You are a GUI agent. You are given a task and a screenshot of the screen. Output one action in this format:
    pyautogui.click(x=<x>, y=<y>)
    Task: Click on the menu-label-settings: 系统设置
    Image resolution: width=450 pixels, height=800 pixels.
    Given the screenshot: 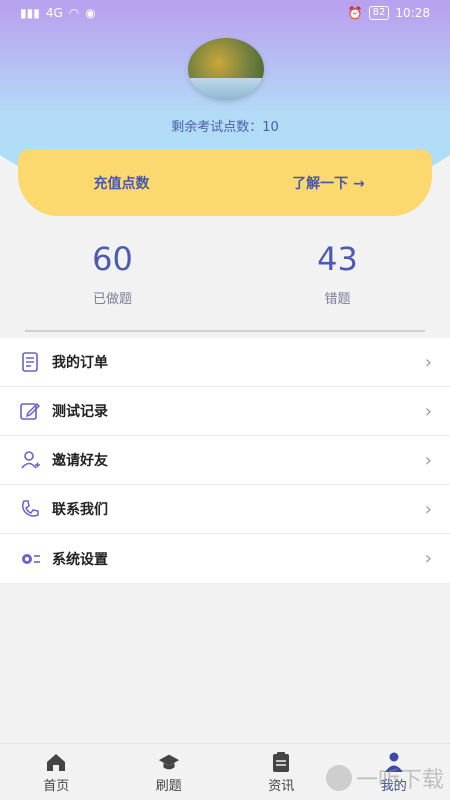 What is the action you would take?
    pyautogui.click(x=80, y=559)
    